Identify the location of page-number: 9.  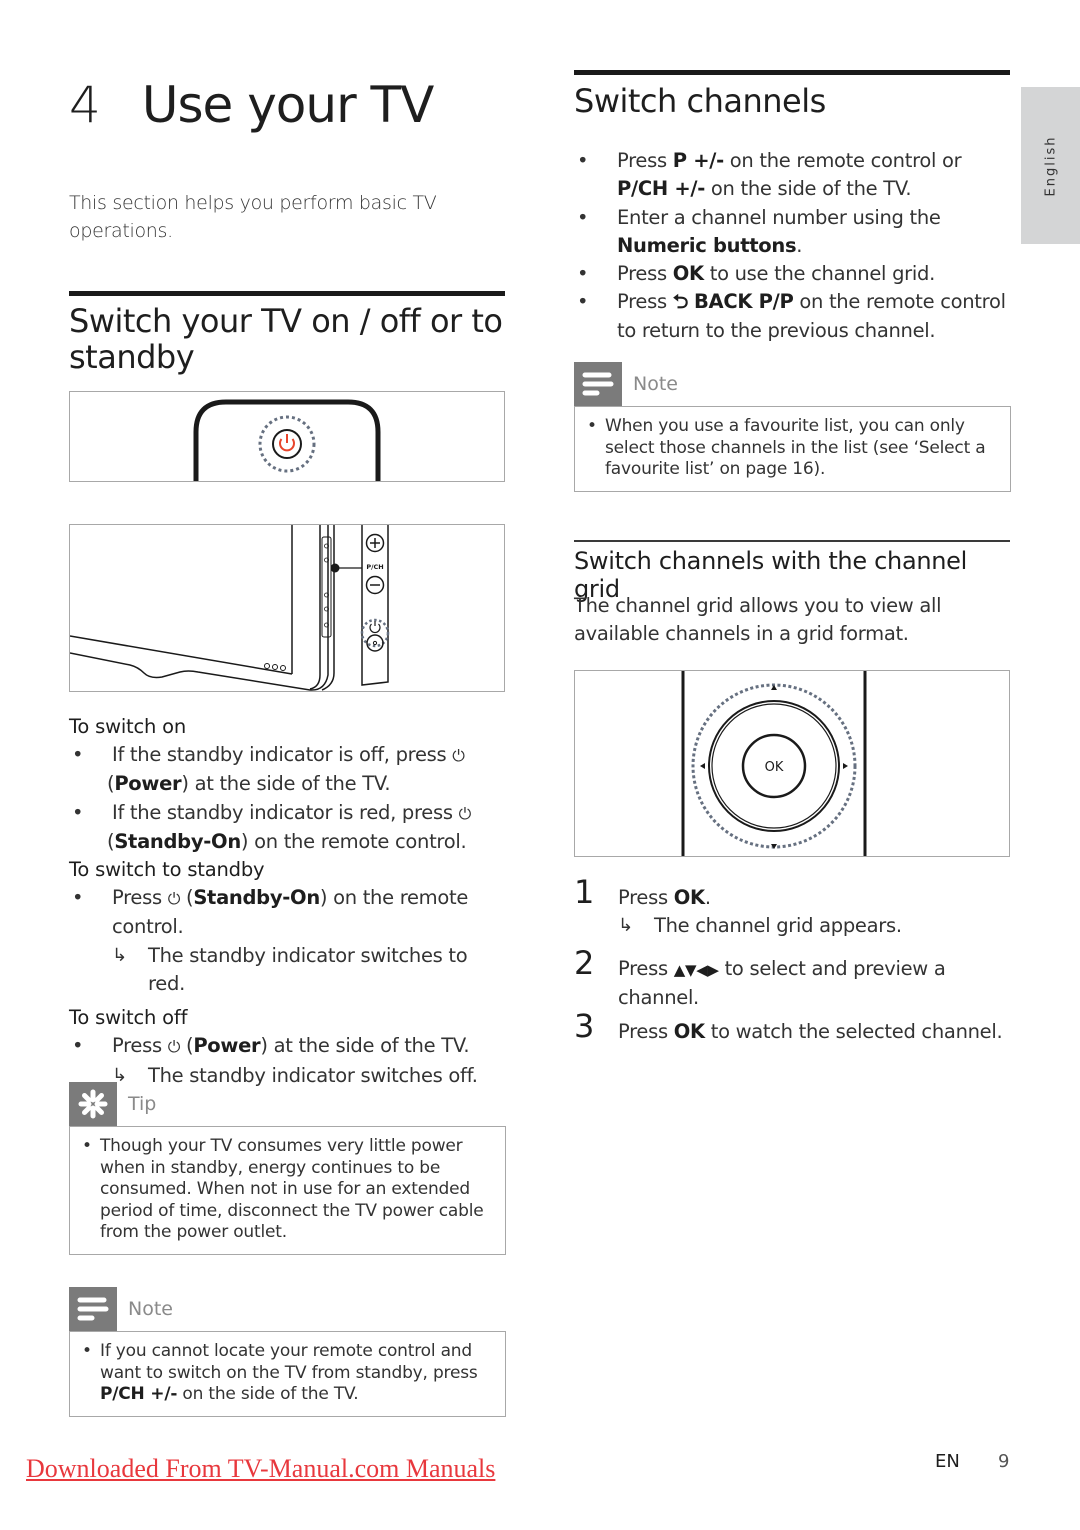
(1004, 1461).